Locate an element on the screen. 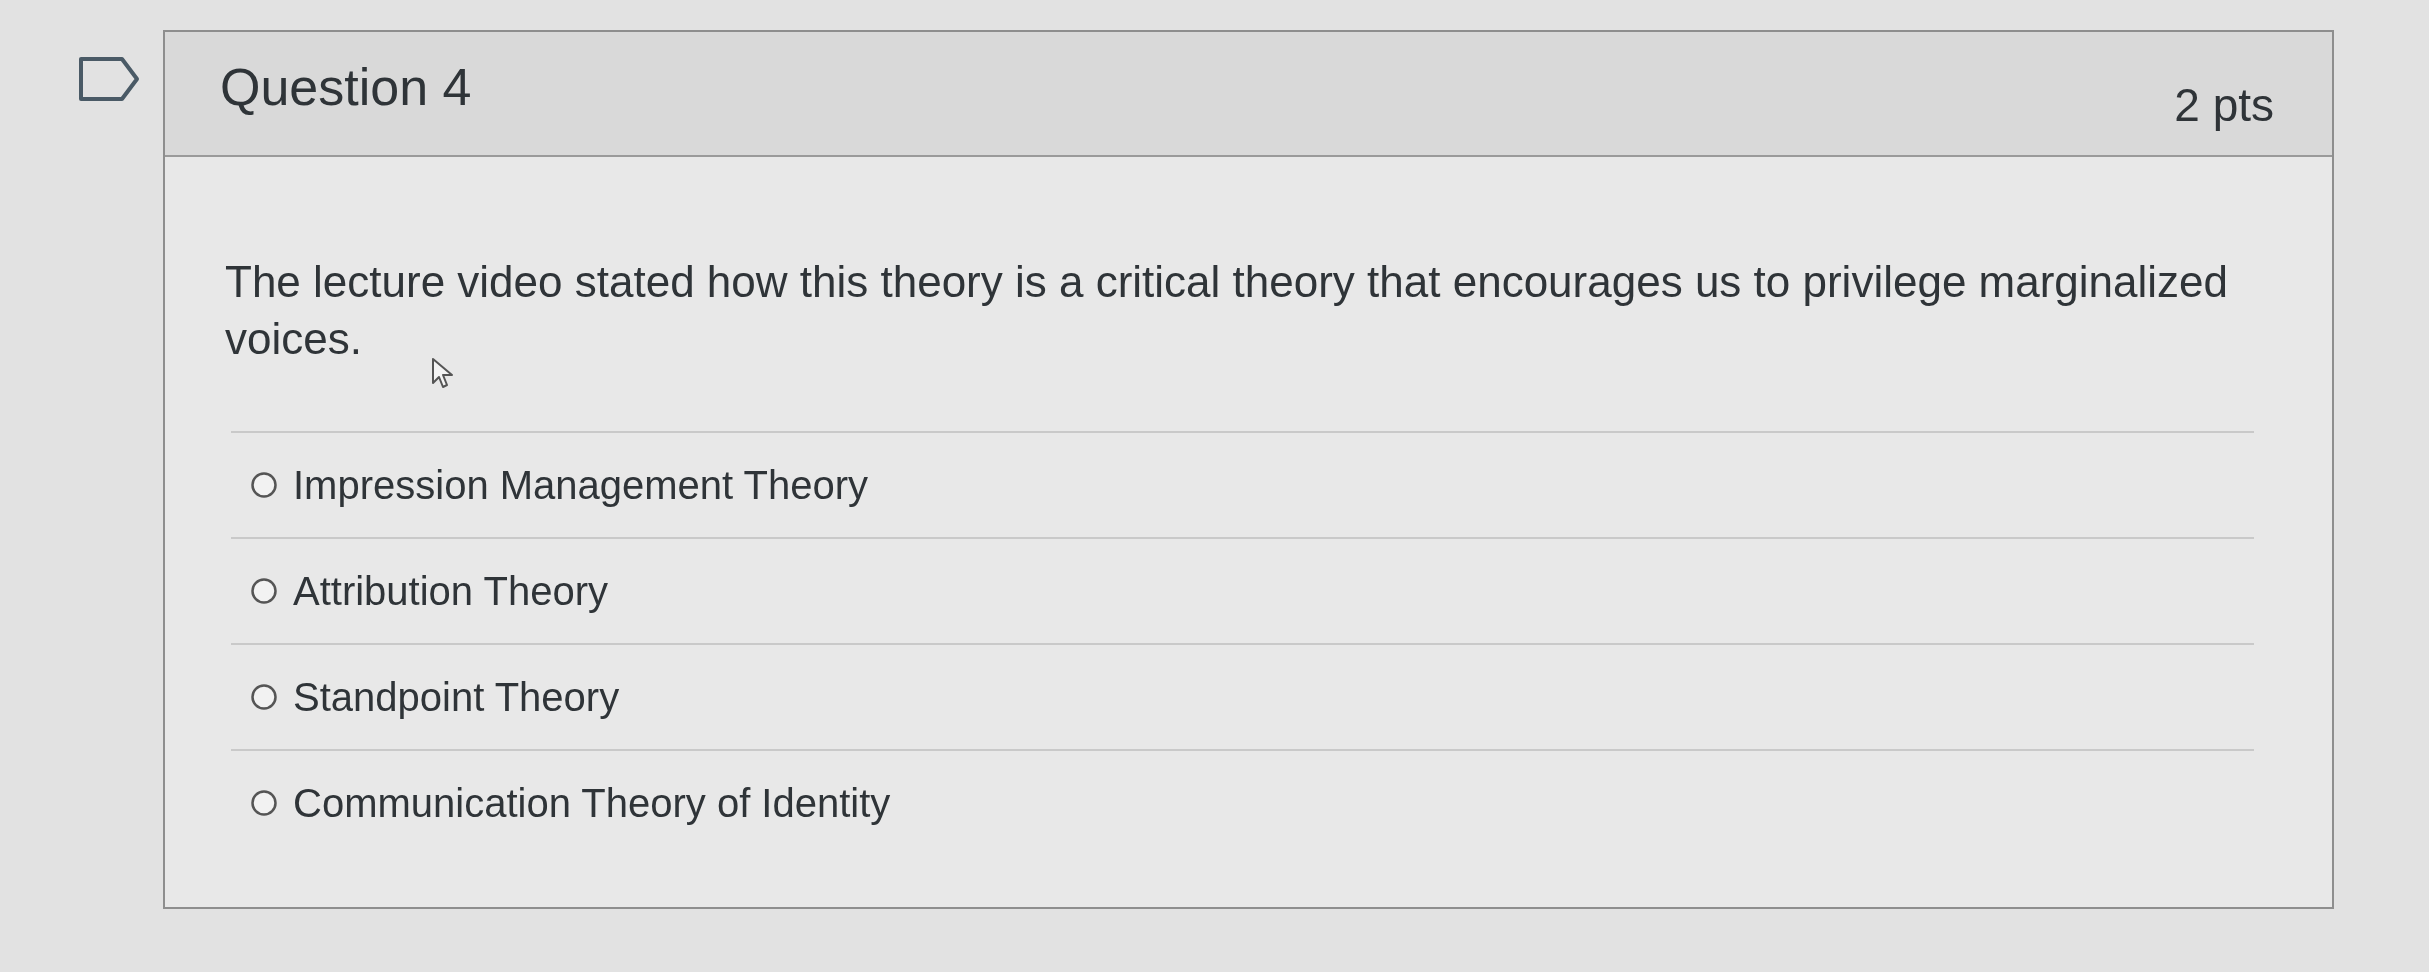  answer-option: Attribution Theory is located at coordinates (1242, 590).